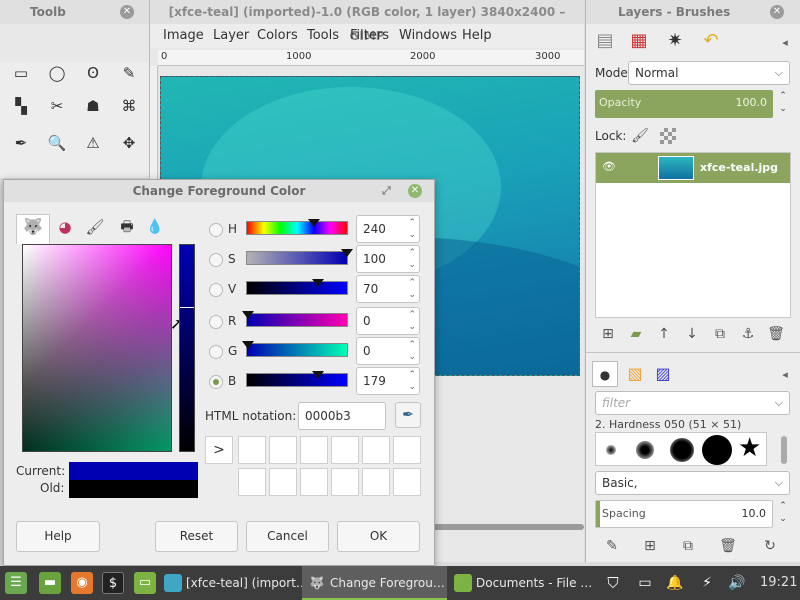 This screenshot has height=600, width=800. I want to click on lock-alpha-icon, so click(668, 136).